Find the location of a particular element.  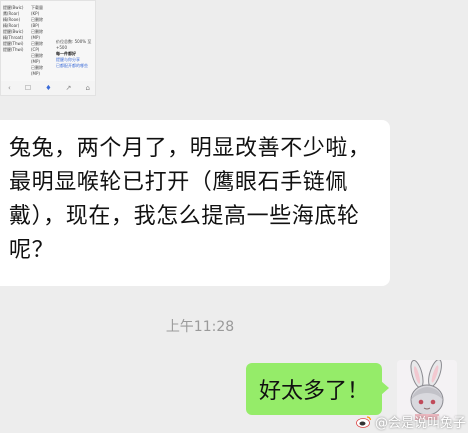

home-icon: ⌂ is located at coordinates (87, 88).